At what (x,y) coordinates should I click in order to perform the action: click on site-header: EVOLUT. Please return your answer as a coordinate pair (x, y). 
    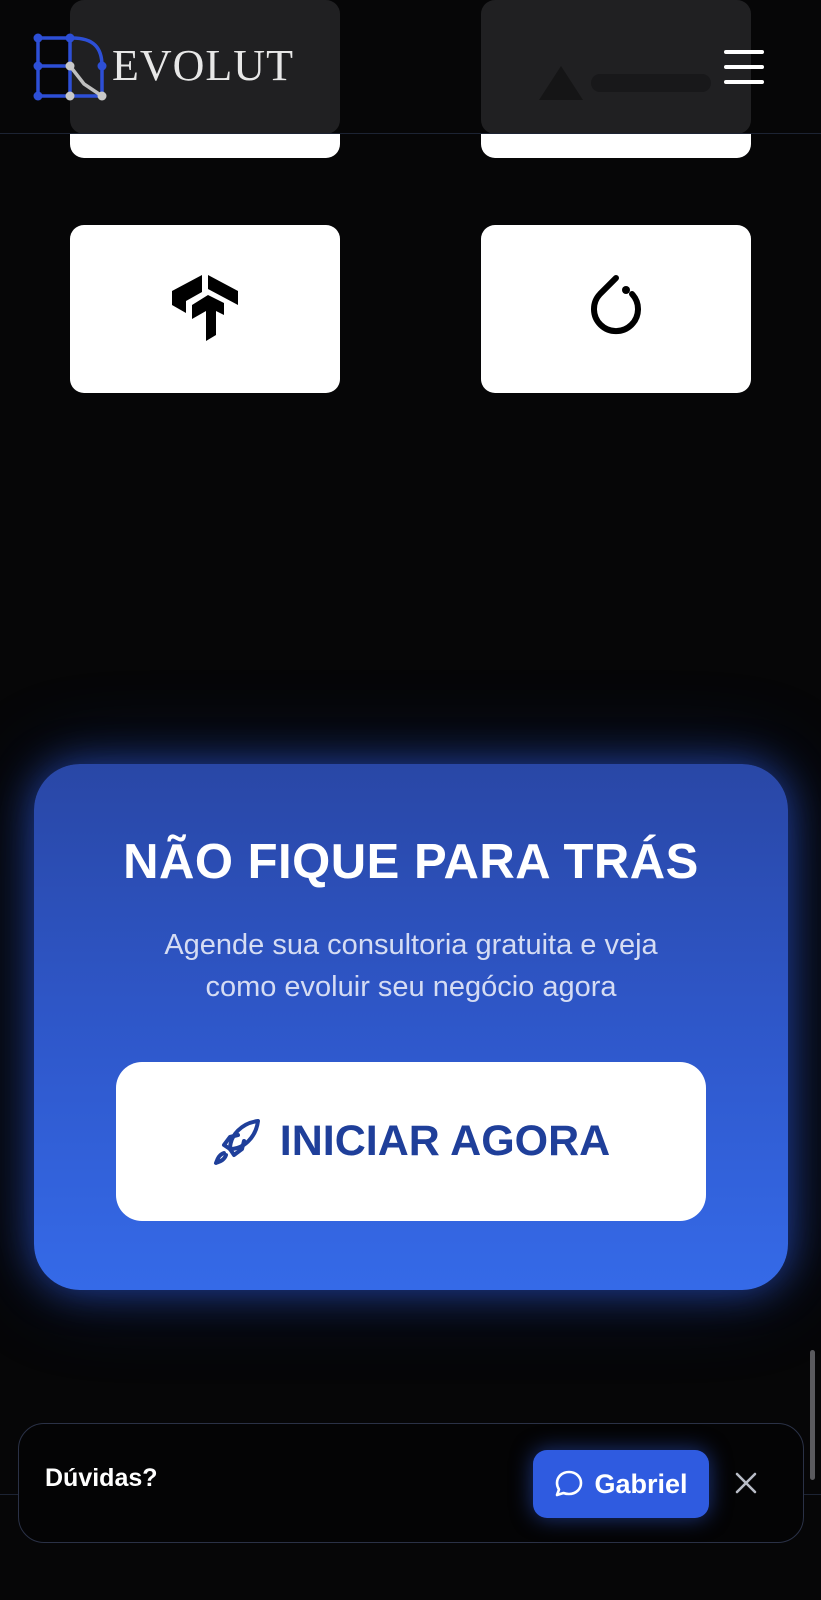
    Looking at the image, I should click on (410, 67).